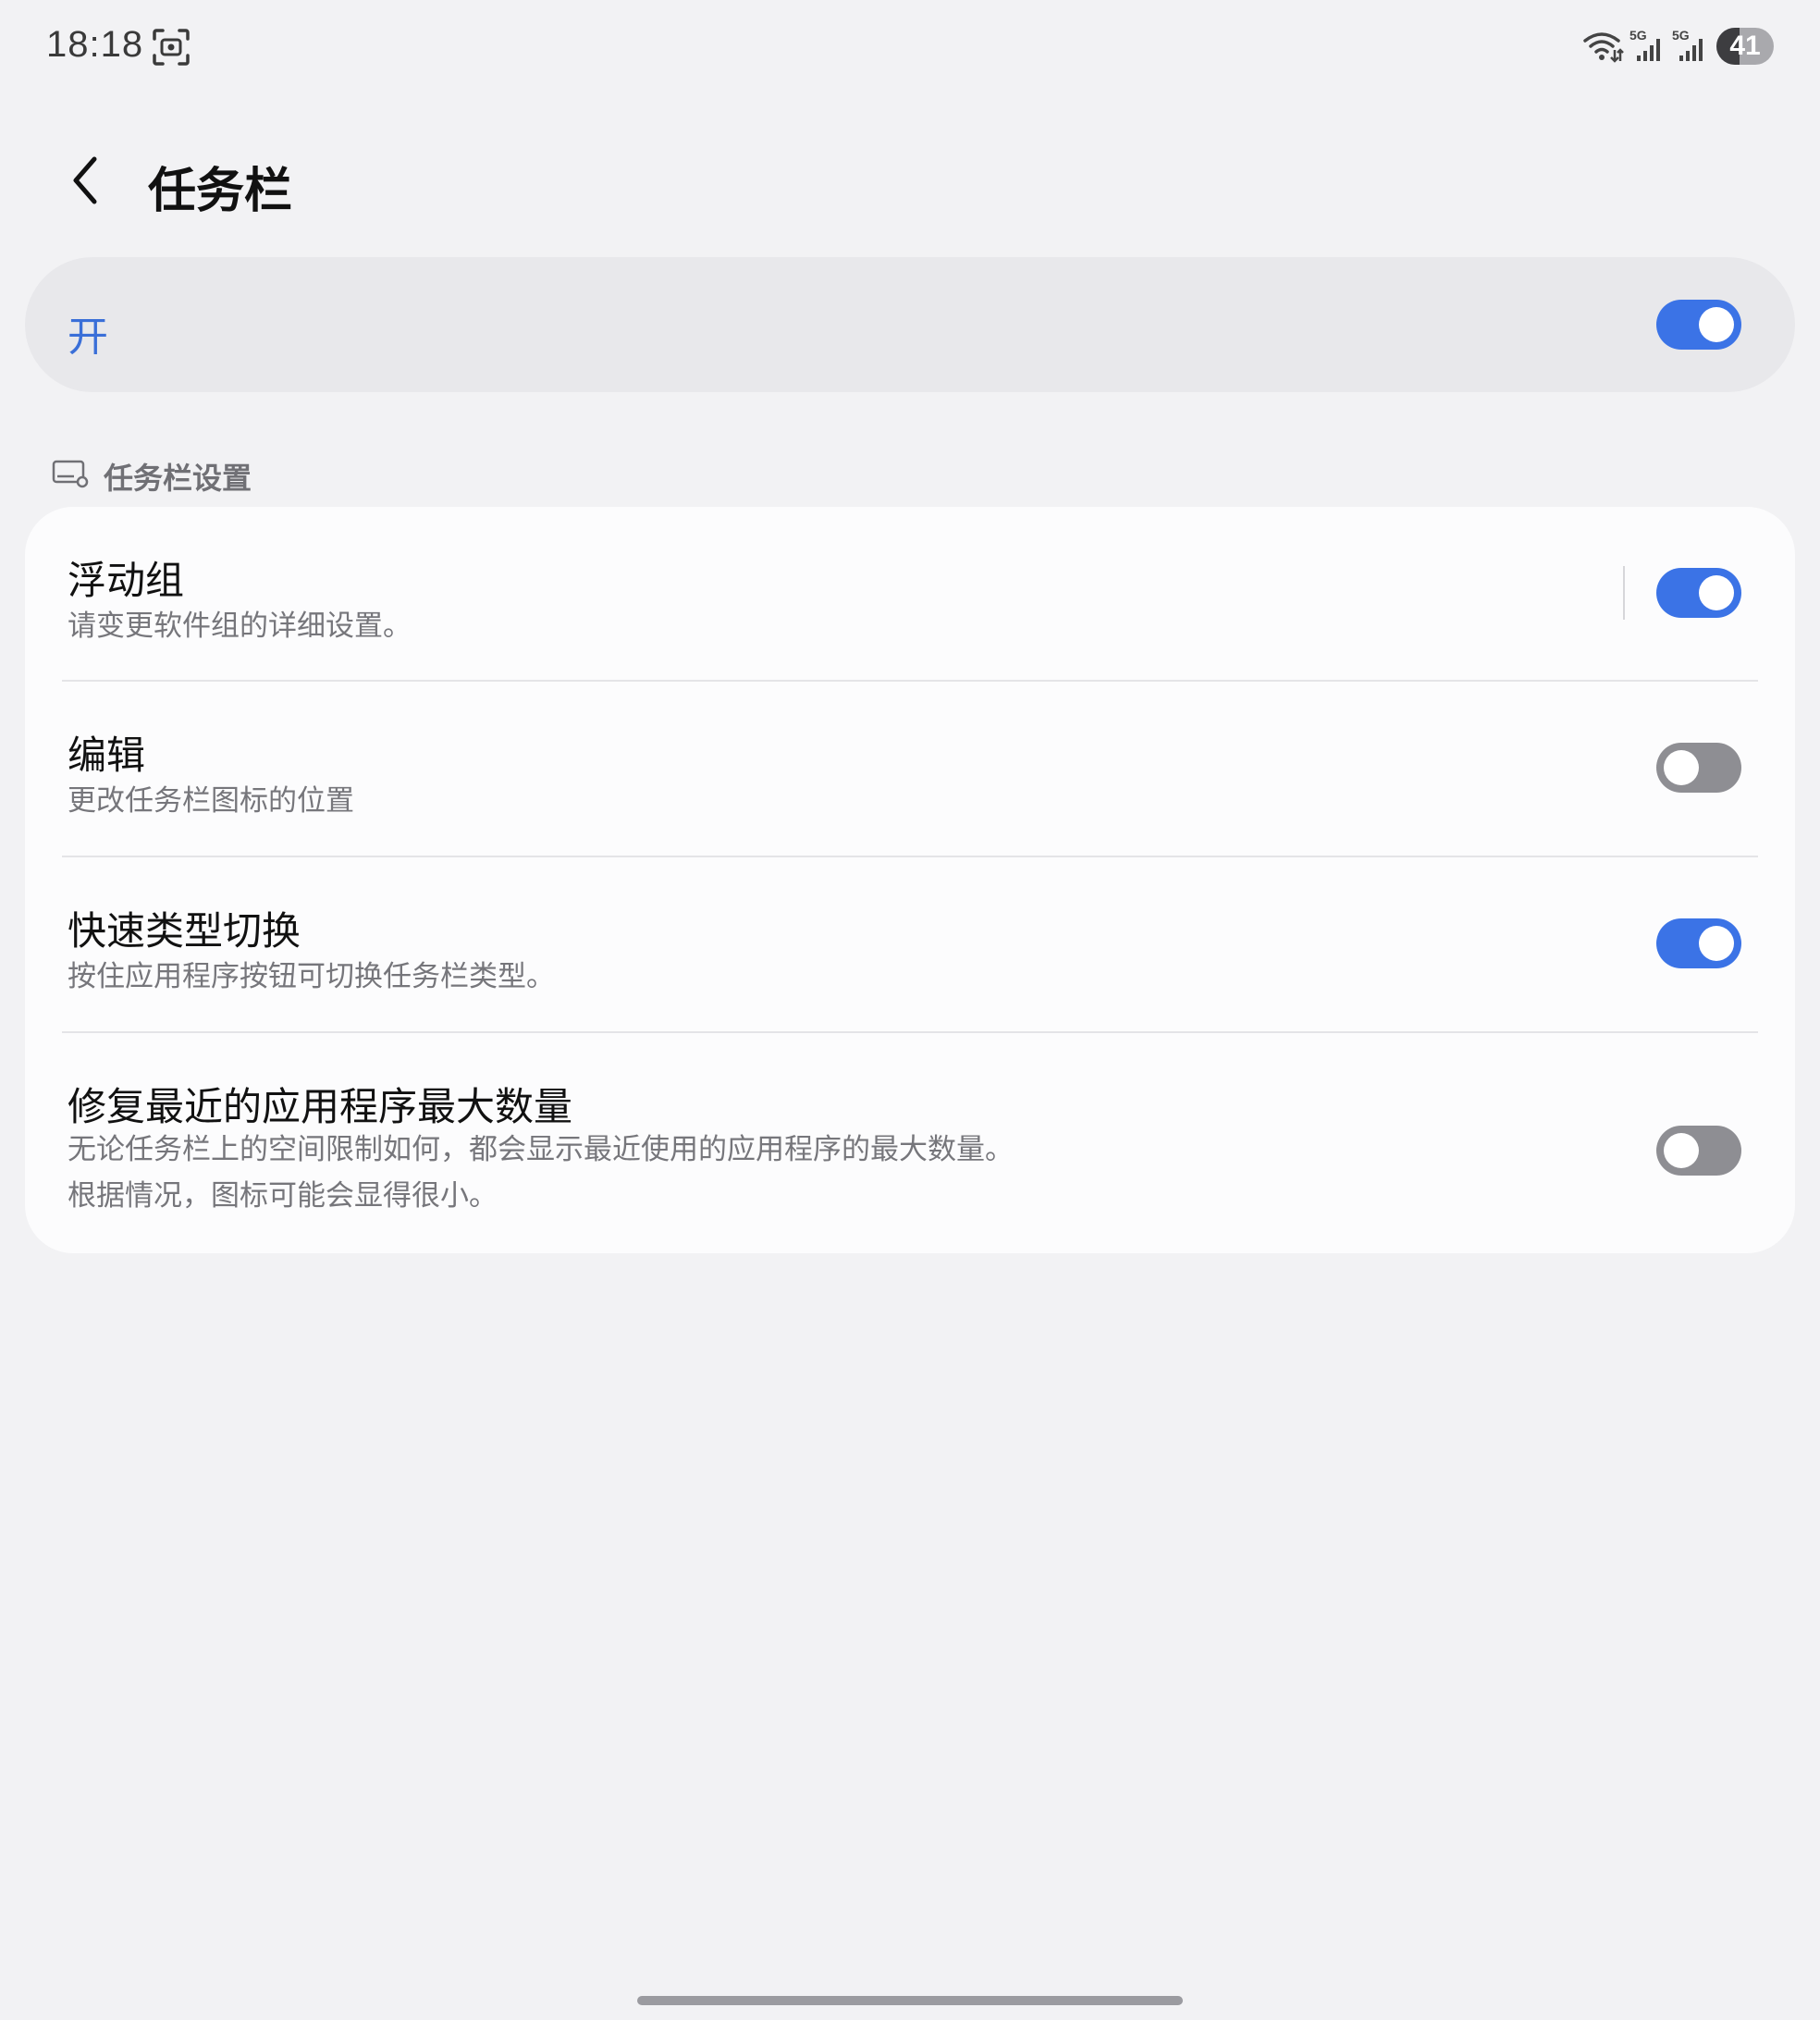 This screenshot has height=2020, width=1820. I want to click on battery-level: 41, so click(1745, 46).